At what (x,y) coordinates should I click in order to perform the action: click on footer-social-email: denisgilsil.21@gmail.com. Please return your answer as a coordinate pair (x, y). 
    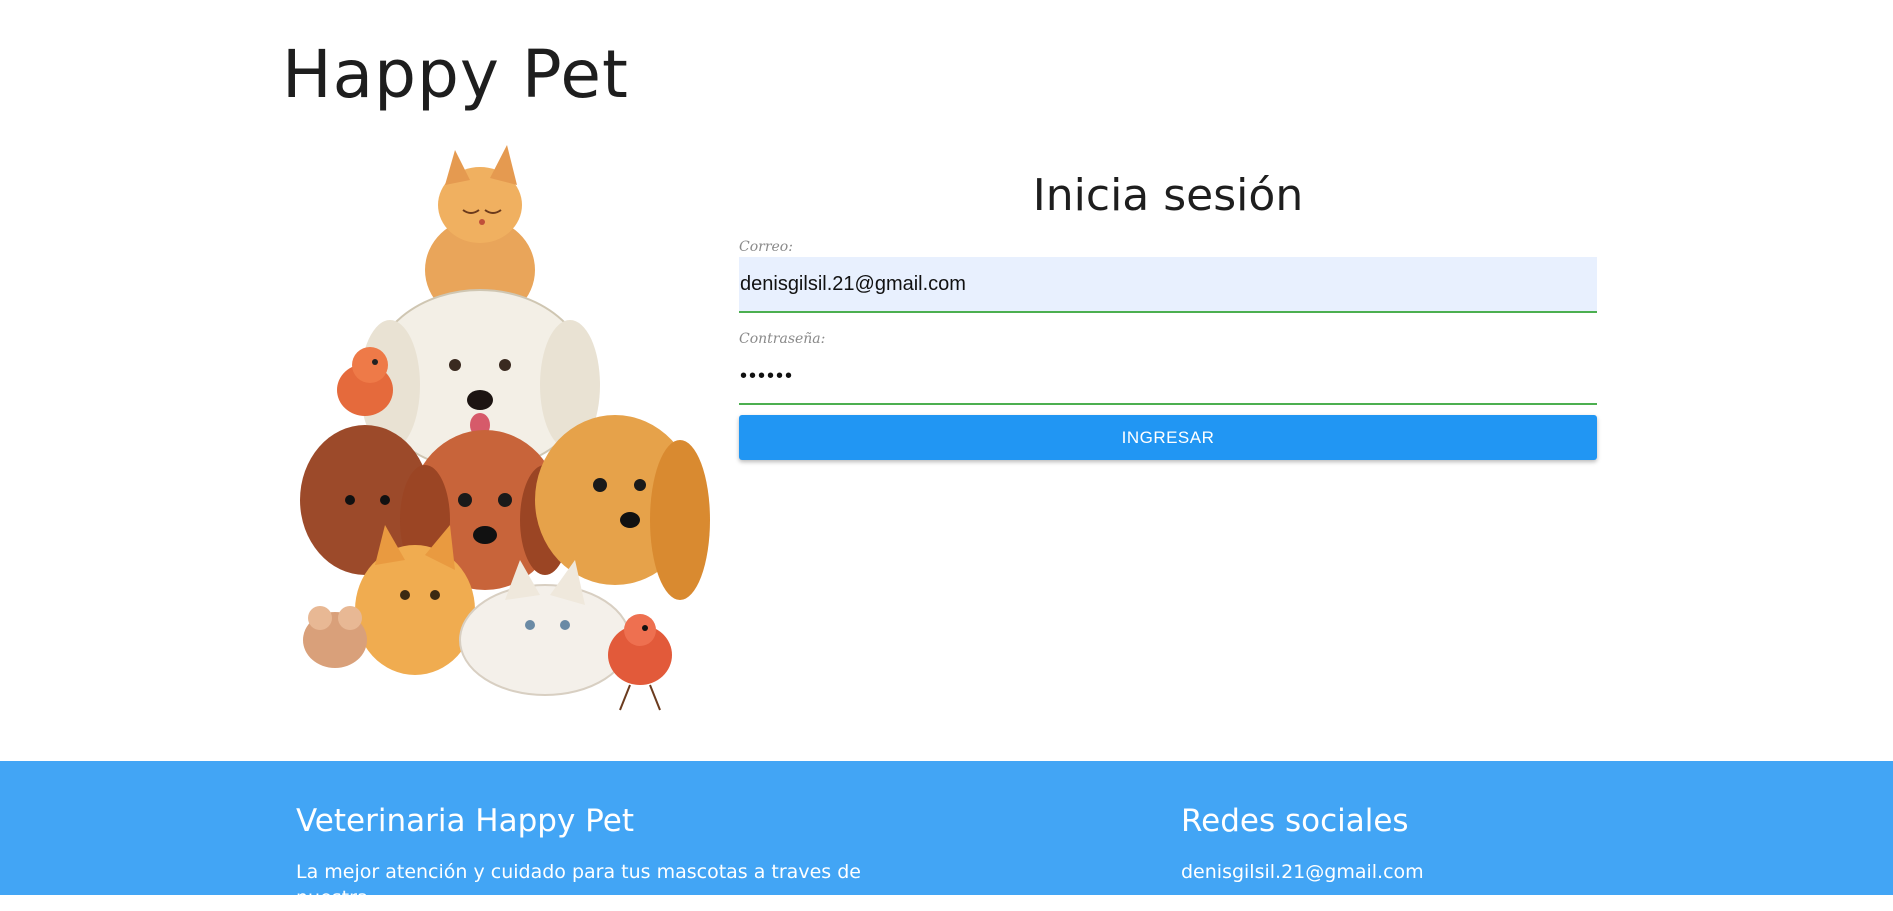
    Looking at the image, I should click on (1381, 872).